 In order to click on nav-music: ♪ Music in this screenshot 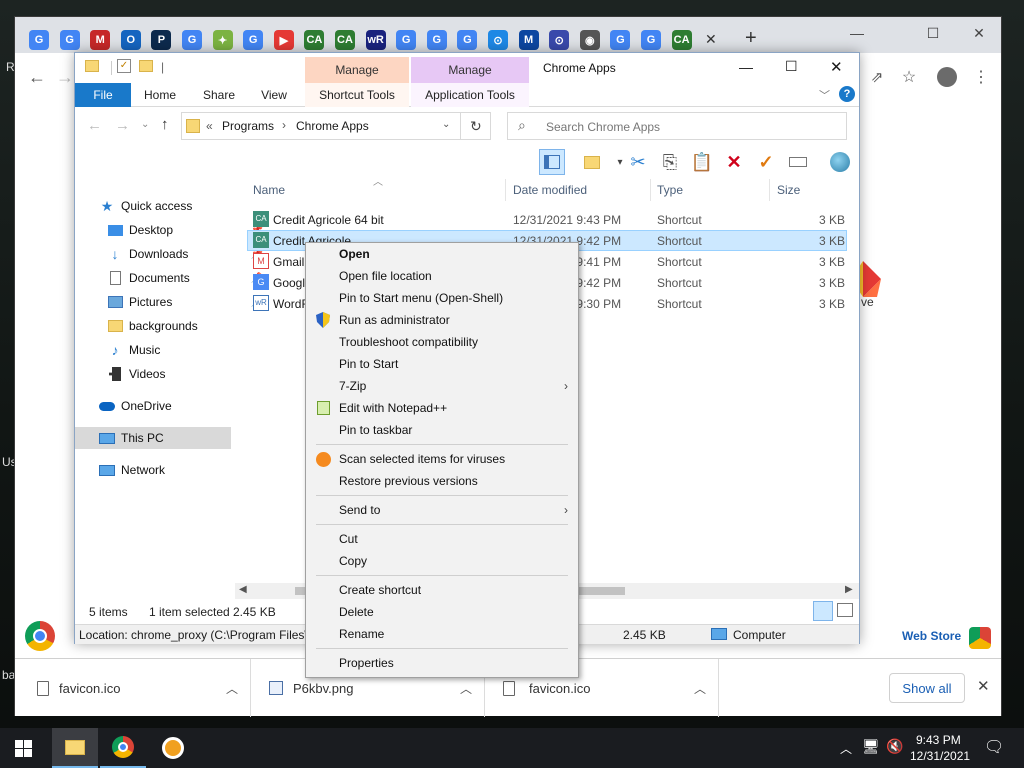, I will do `click(185, 350)`.